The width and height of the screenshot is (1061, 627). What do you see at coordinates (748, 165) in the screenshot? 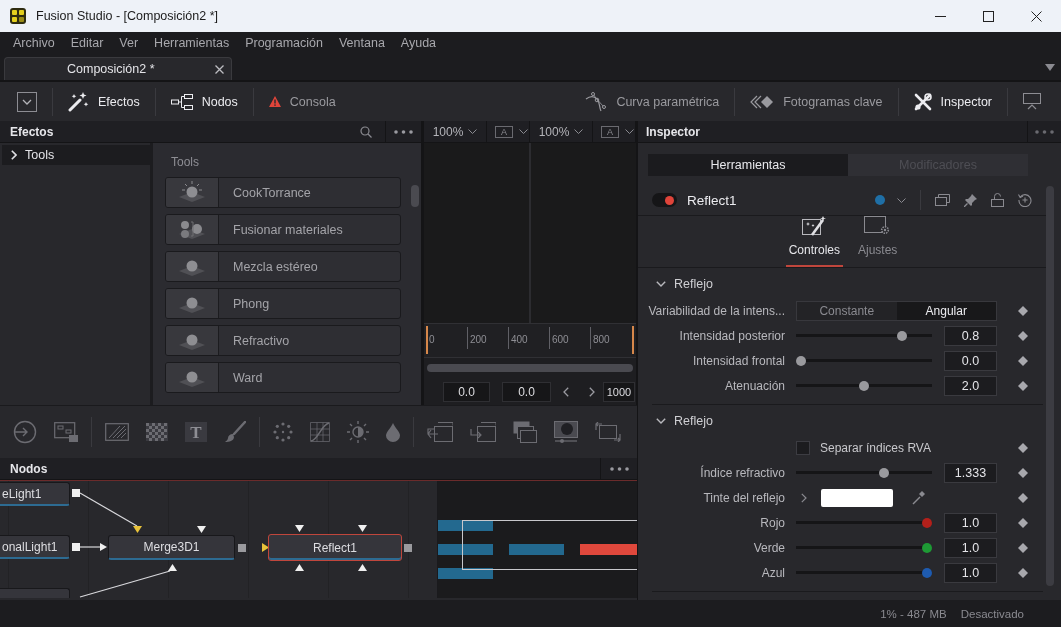
I see `inspector-tab: Herramientas` at bounding box center [748, 165].